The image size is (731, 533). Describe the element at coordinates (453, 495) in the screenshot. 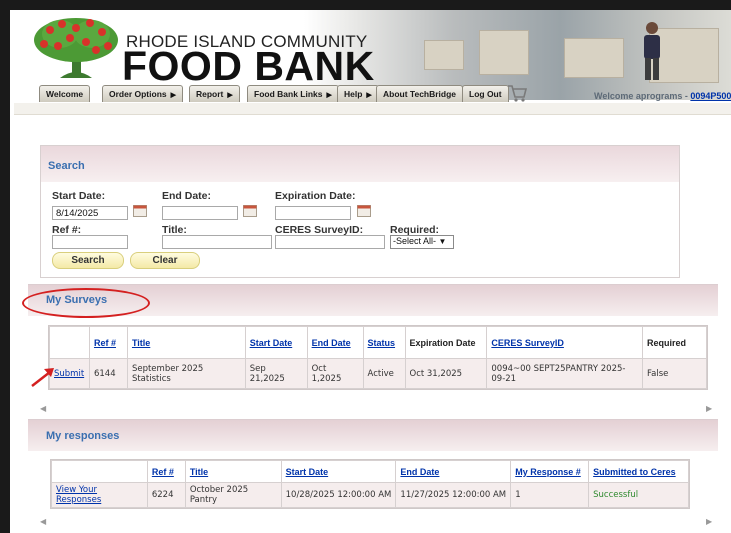

I see `cell-end-date: 11/27/2025 12:00:00 AM` at that location.